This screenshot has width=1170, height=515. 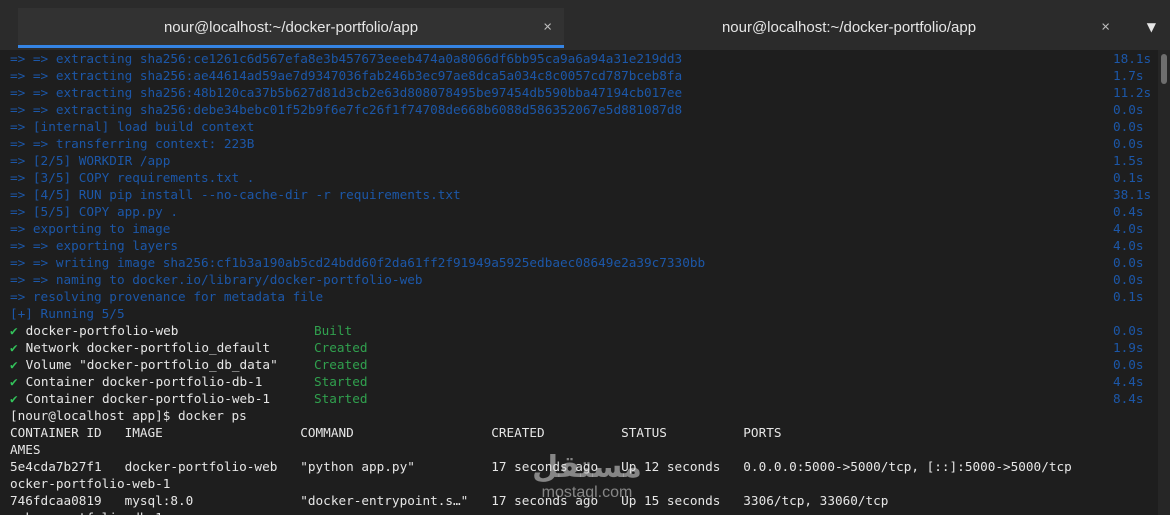 What do you see at coordinates (151, 364) in the screenshot?
I see `resource-name: Volume "docker-portfolio_db_data"` at bounding box center [151, 364].